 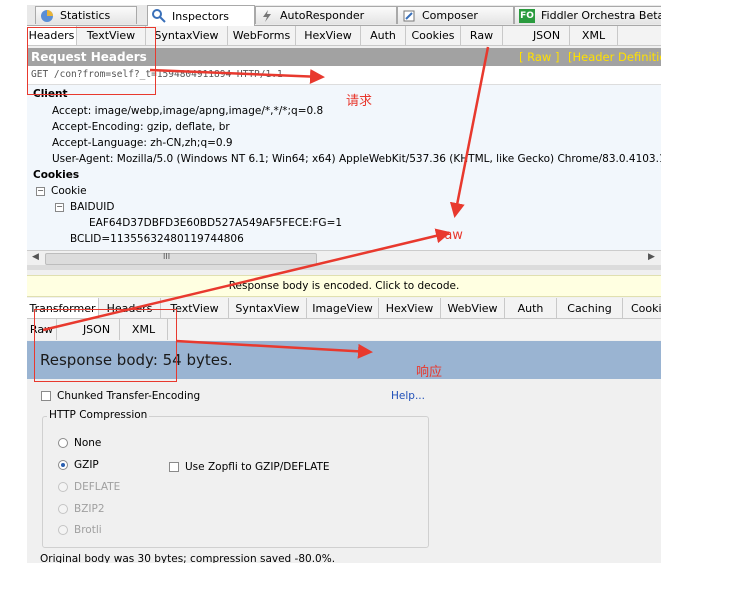 What do you see at coordinates (469, 132) in the screenshot?
I see `arrow-raw-tab` at bounding box center [469, 132].